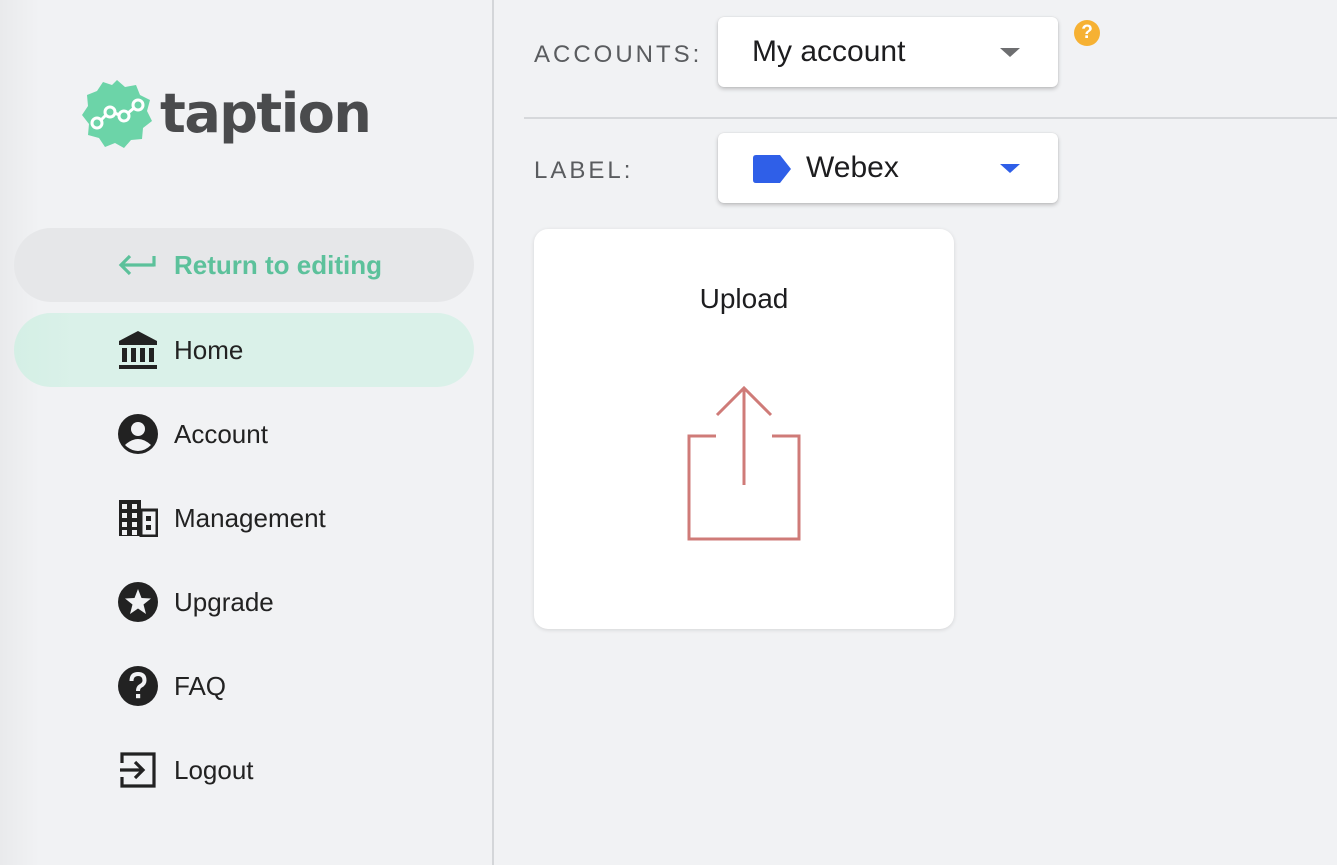  What do you see at coordinates (138, 265) in the screenshot?
I see `arrow-left-return-icon` at bounding box center [138, 265].